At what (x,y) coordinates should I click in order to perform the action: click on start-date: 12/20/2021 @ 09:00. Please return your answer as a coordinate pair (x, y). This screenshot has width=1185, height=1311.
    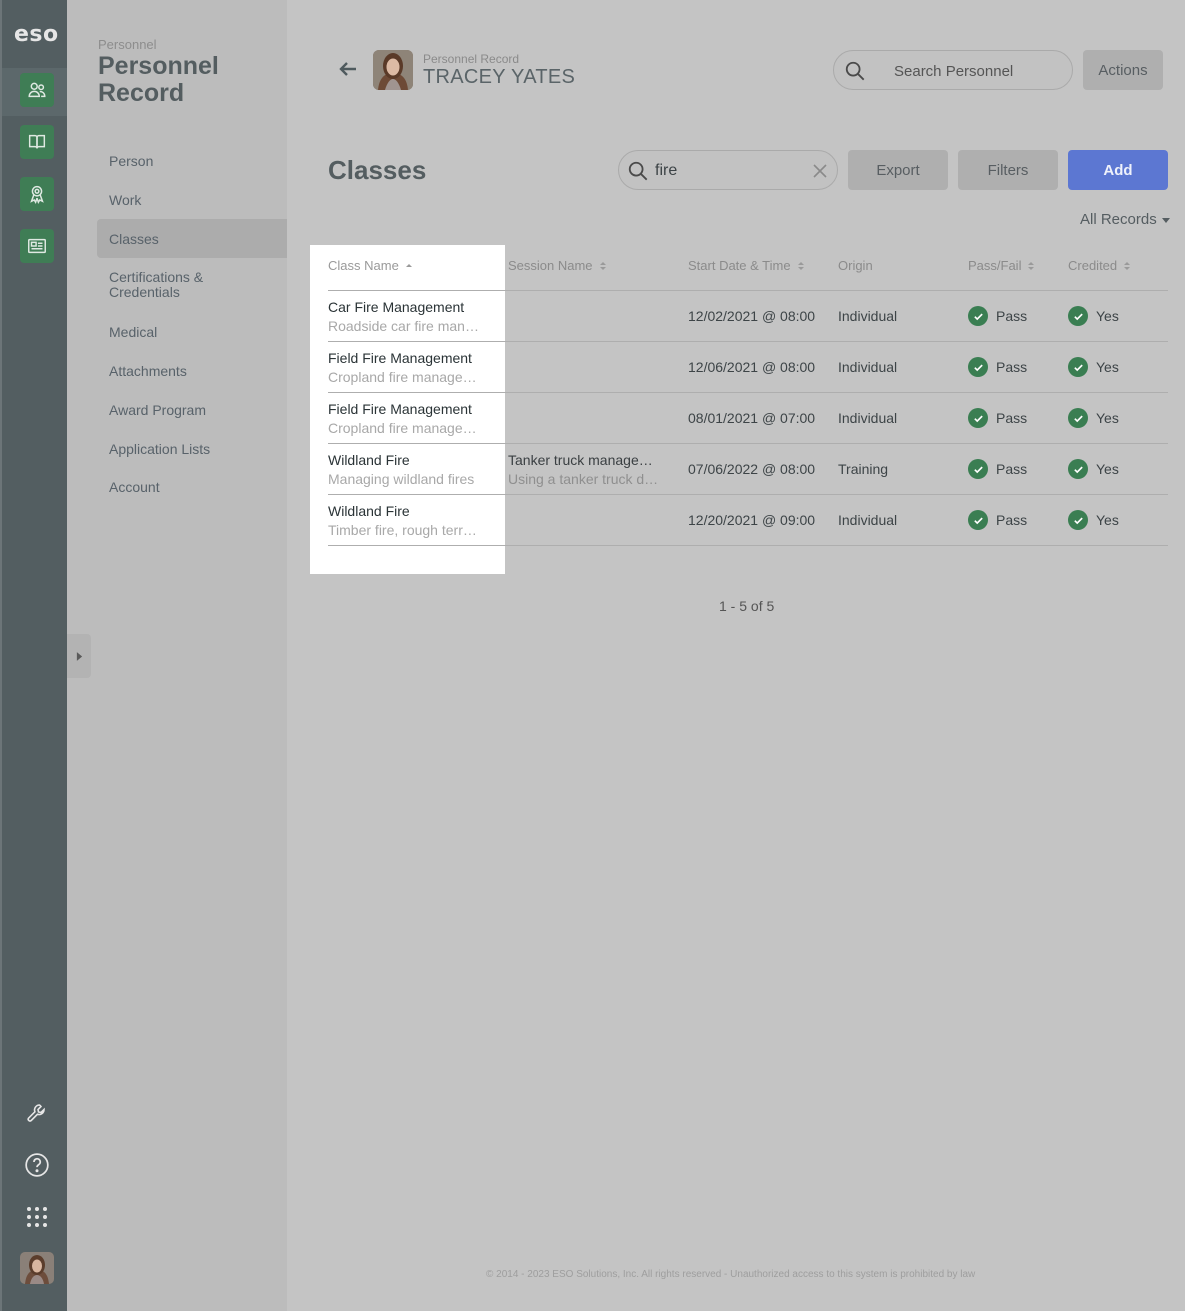
    Looking at the image, I should click on (752, 520).